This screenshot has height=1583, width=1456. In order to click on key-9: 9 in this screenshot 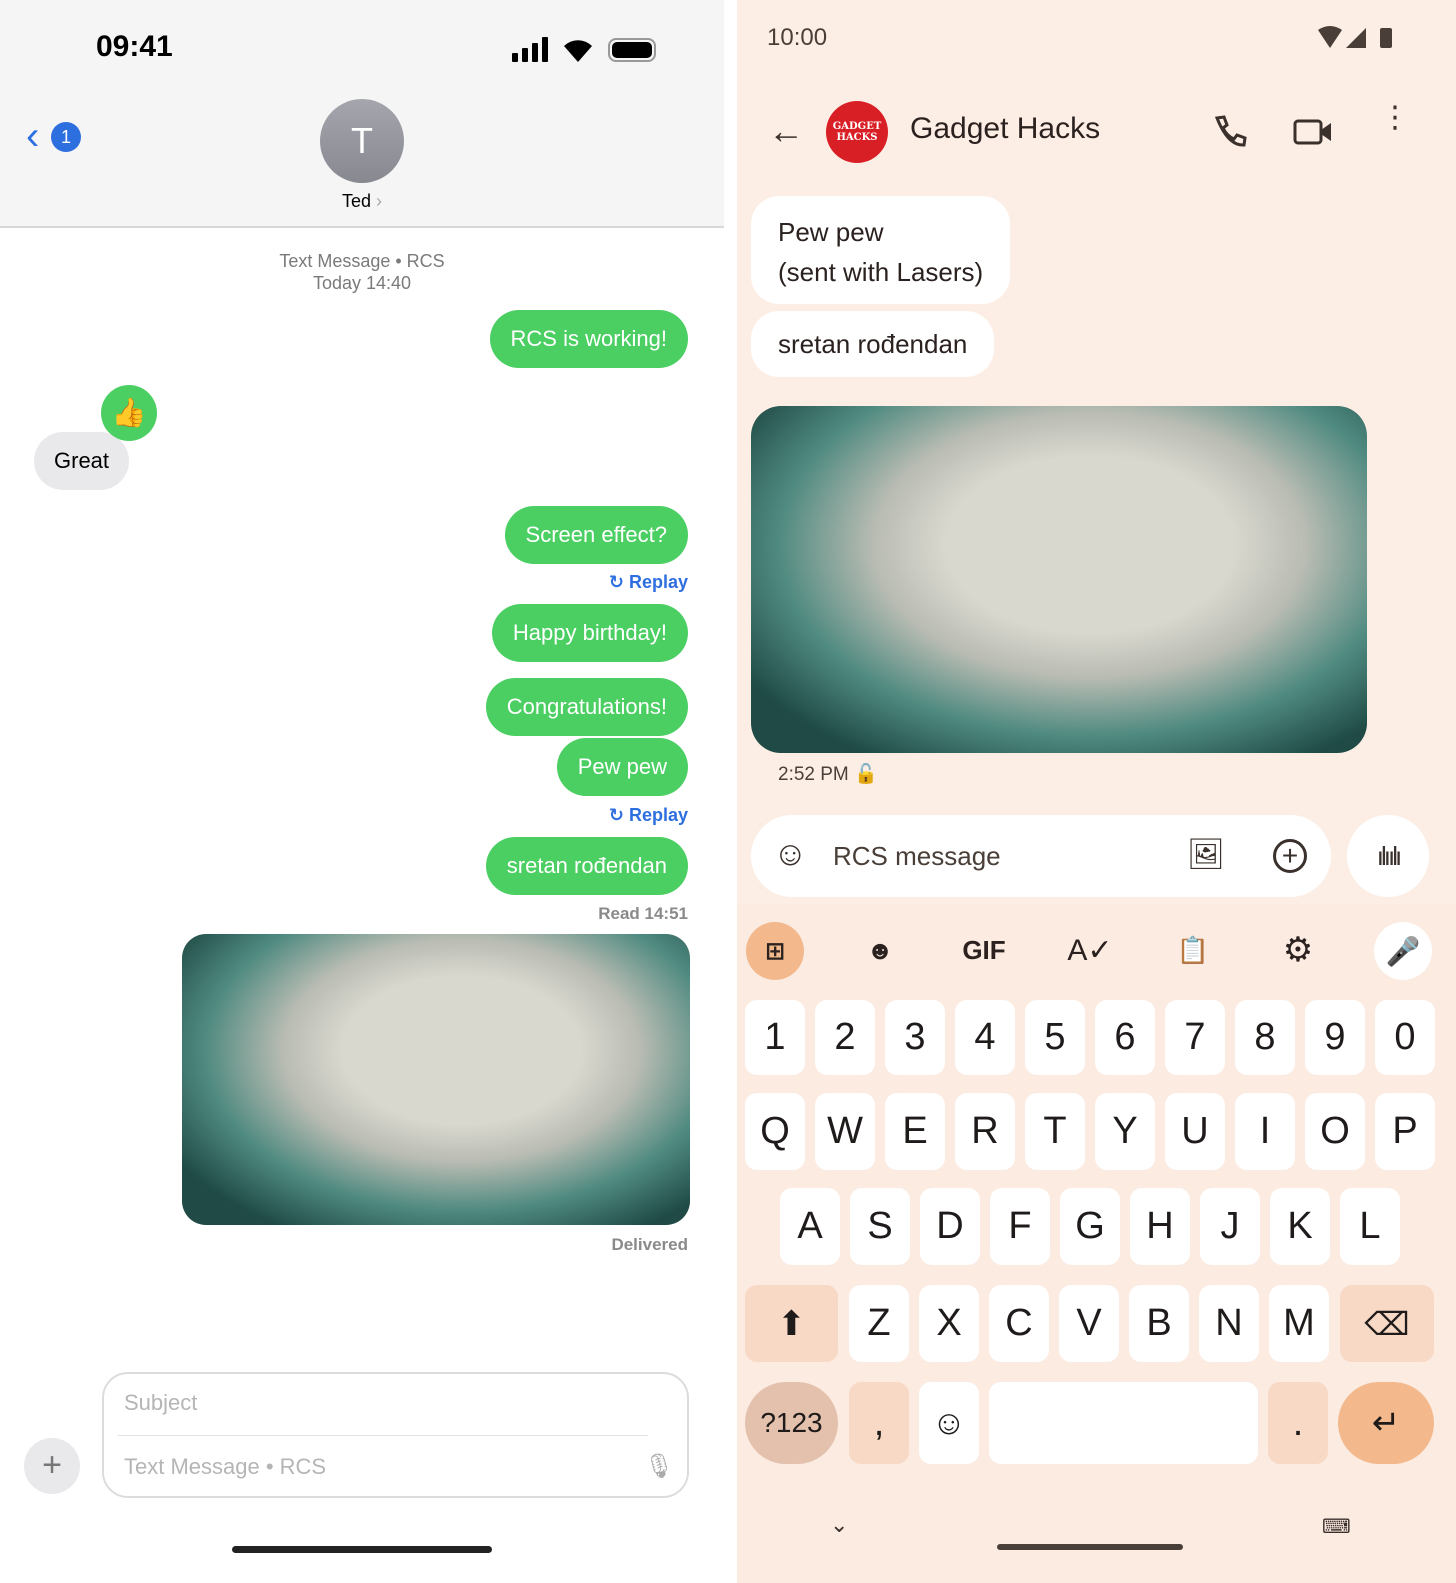, I will do `click(1335, 1037)`.